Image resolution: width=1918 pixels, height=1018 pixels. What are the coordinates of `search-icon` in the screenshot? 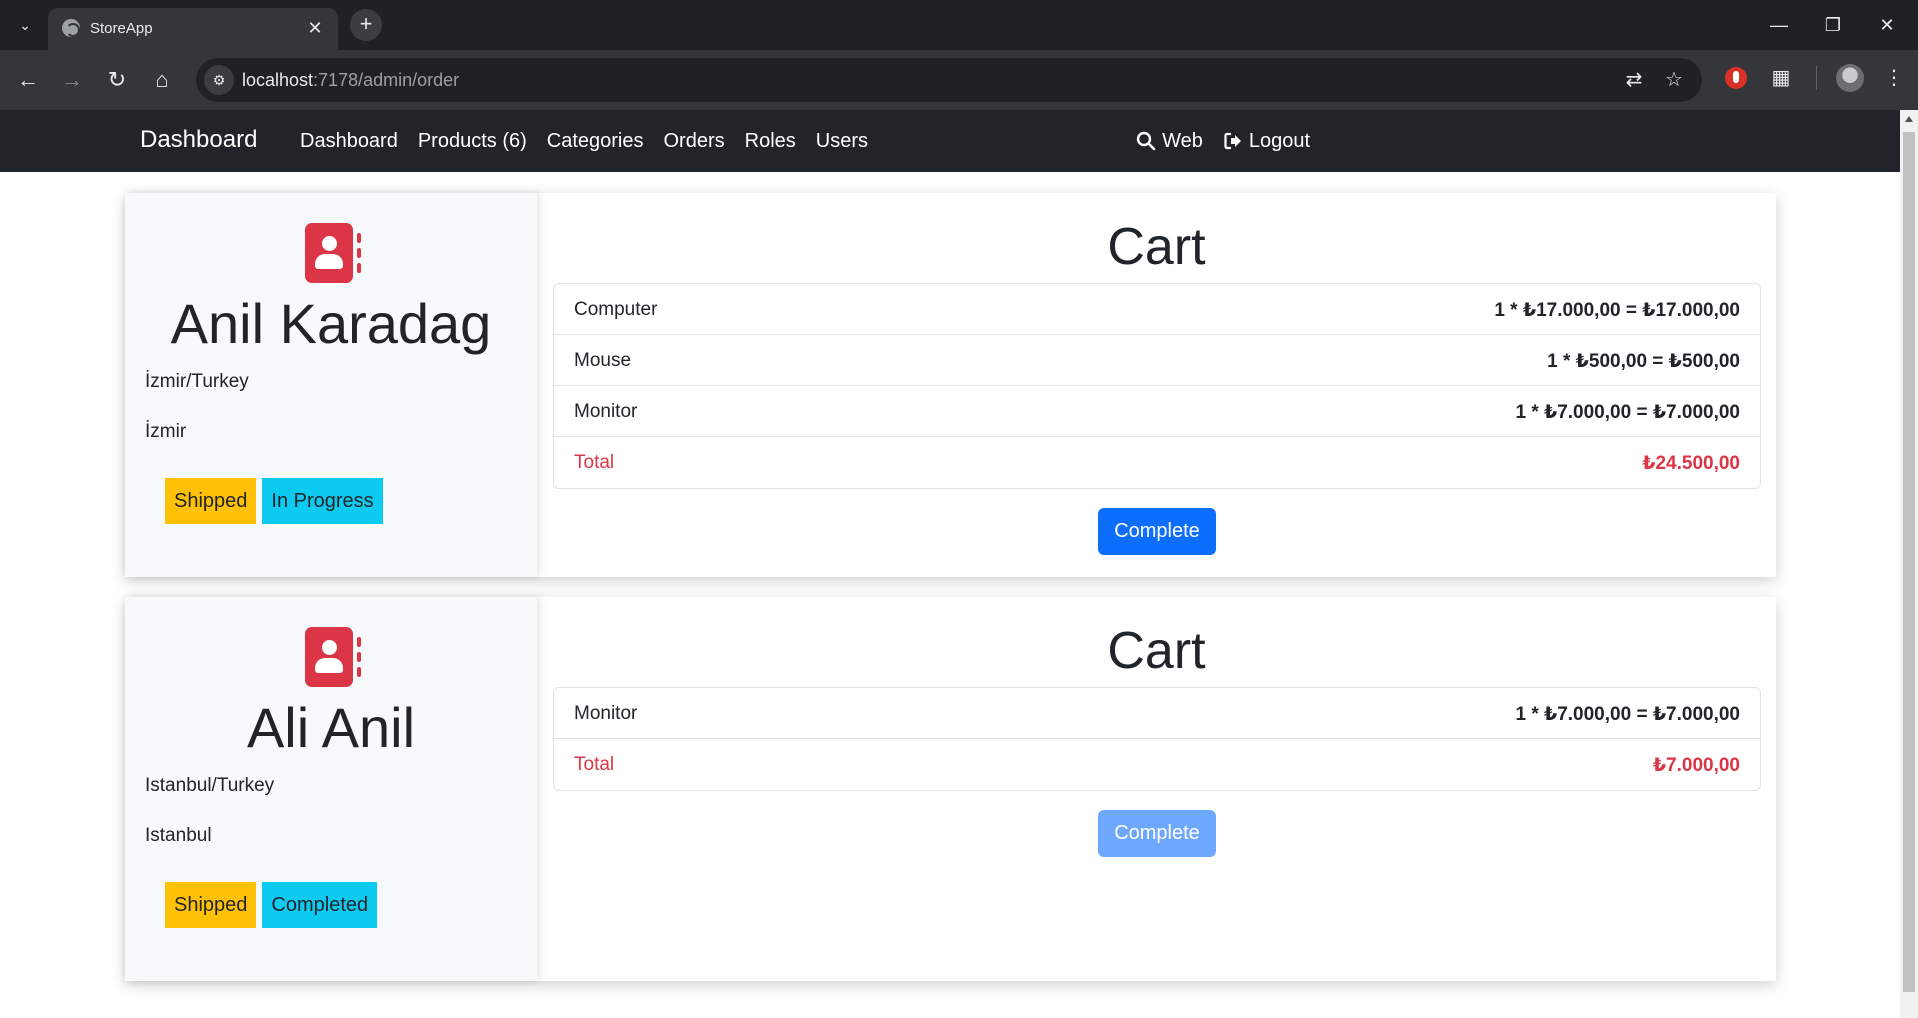 It's located at (1146, 141).